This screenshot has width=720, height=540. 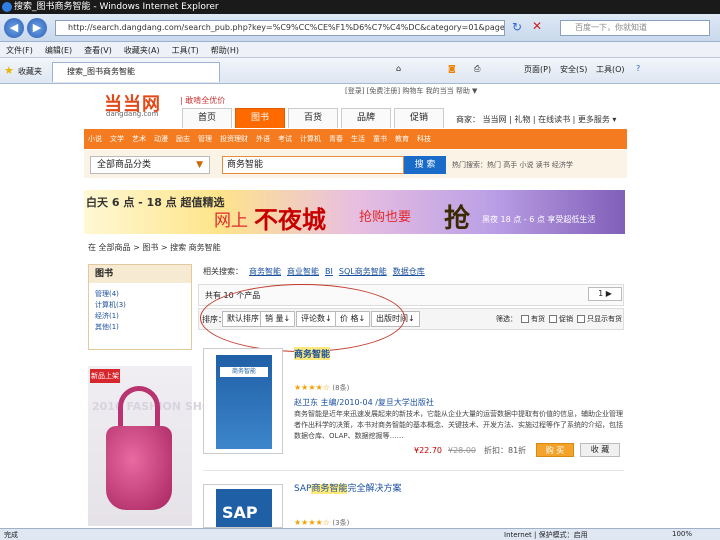 I want to click on tab-home: 首页, so click(x=207, y=118).